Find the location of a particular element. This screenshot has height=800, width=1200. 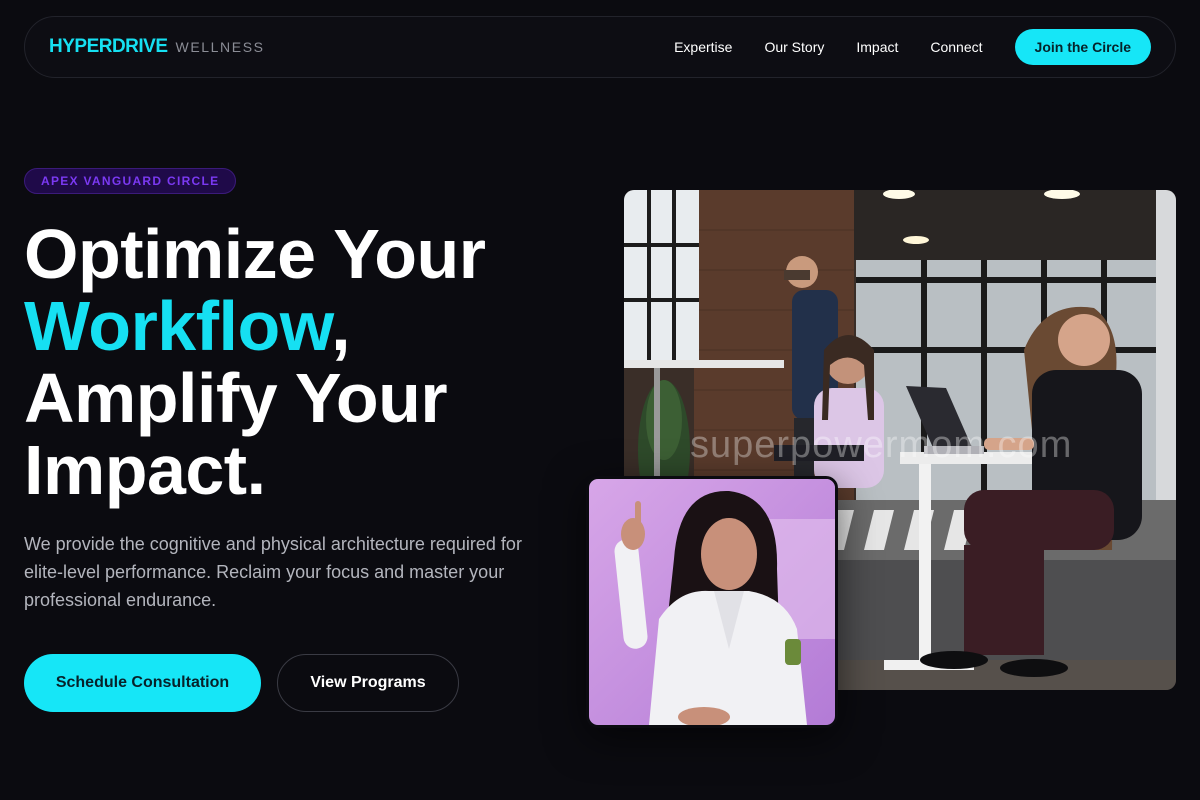

headline-line-1: Optimize Your is located at coordinates (255, 254).